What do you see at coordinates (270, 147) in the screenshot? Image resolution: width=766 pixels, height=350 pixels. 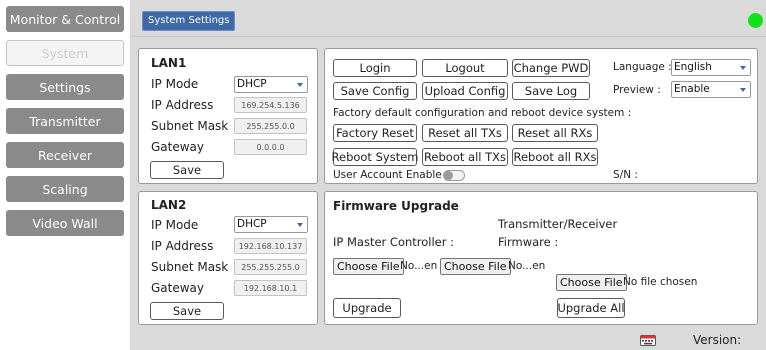 I see `lan1-gateway-field: 0.0.0.0` at bounding box center [270, 147].